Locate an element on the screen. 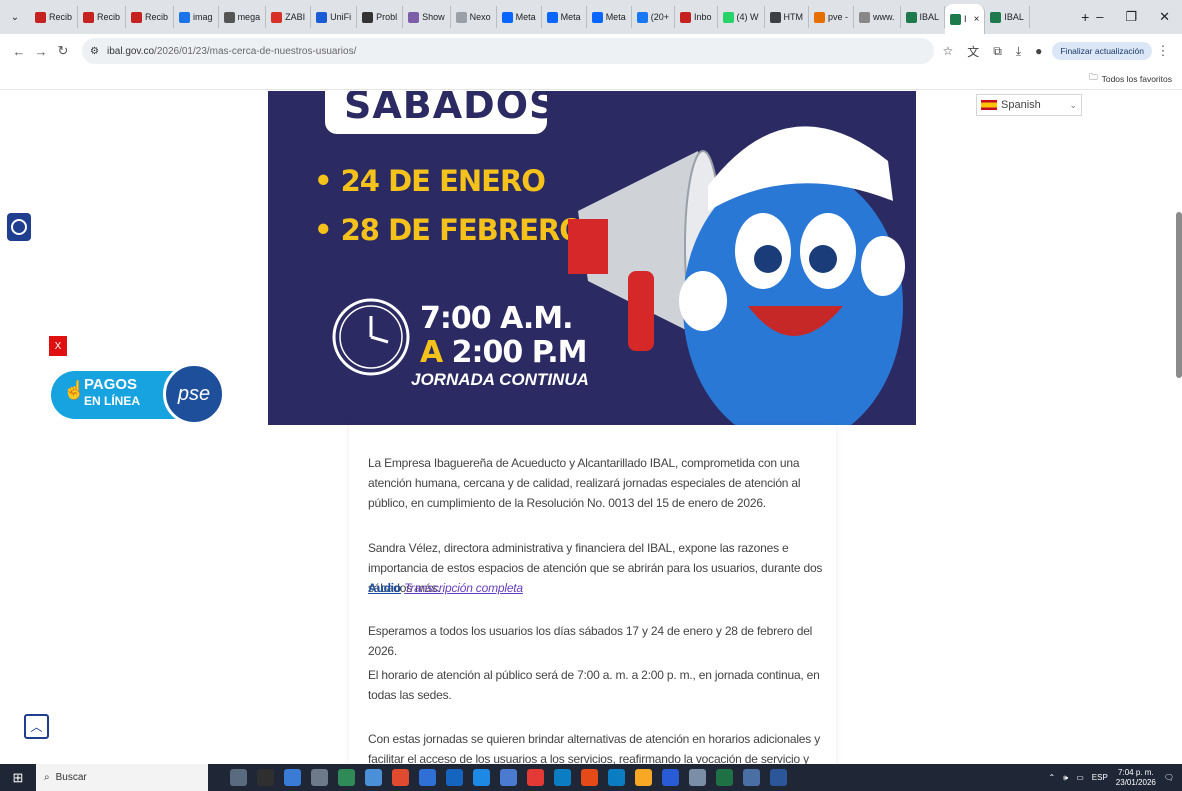  bookmark-star-icon: ☆ is located at coordinates (947, 51).